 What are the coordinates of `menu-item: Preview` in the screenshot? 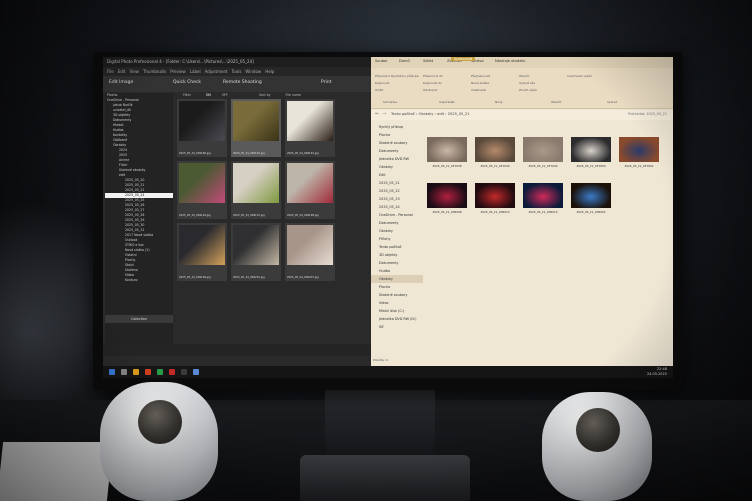 It's located at (178, 71).